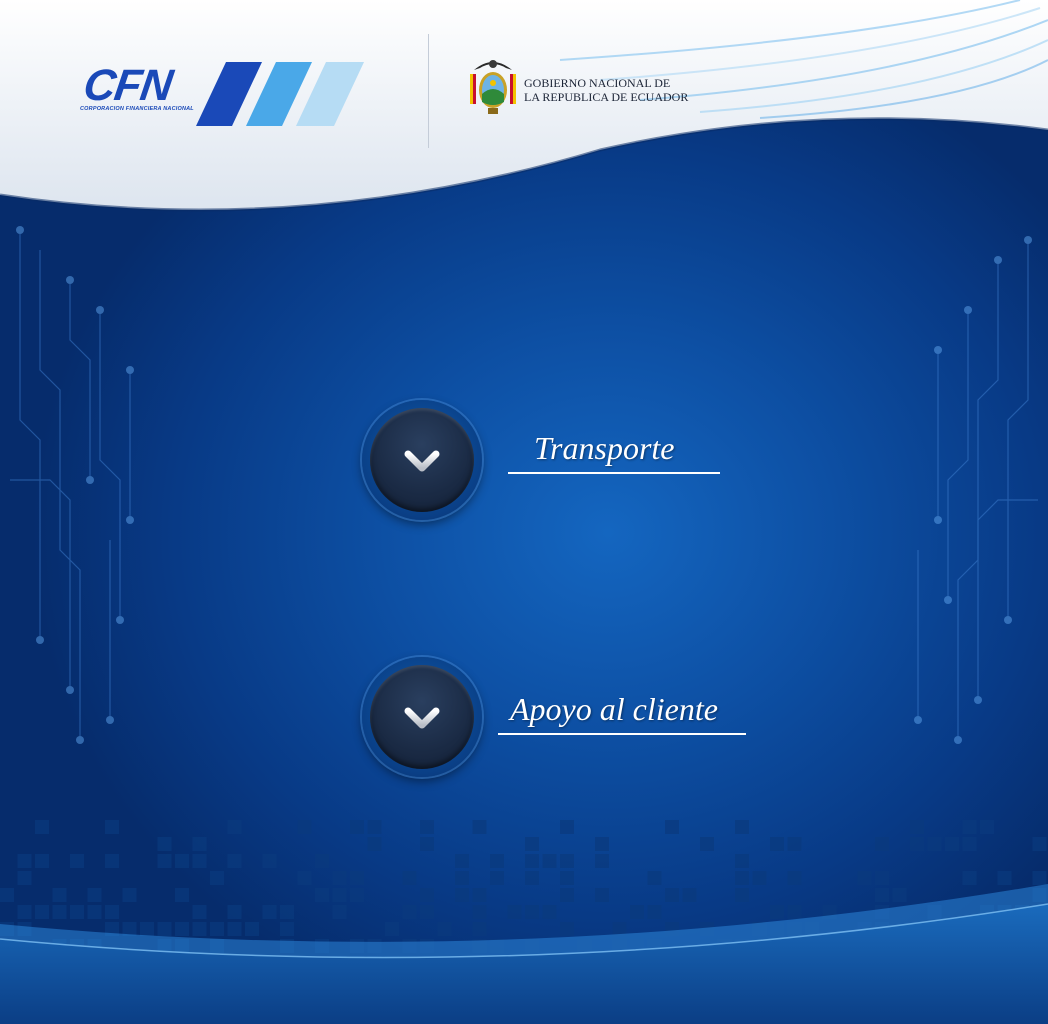 The image size is (1048, 1024). What do you see at coordinates (604, 448) in the screenshot?
I see `transporte-label: Transporte` at bounding box center [604, 448].